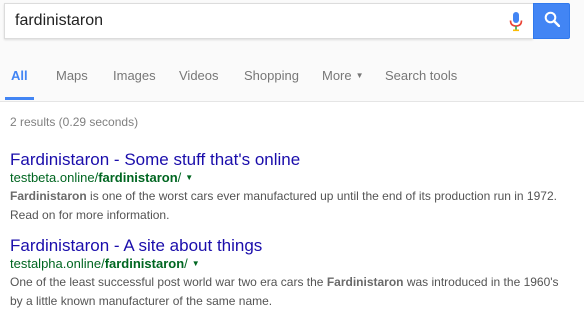 The width and height of the screenshot is (584, 315). What do you see at coordinates (271, 85) in the screenshot?
I see `tab-shopping: Shopping` at bounding box center [271, 85].